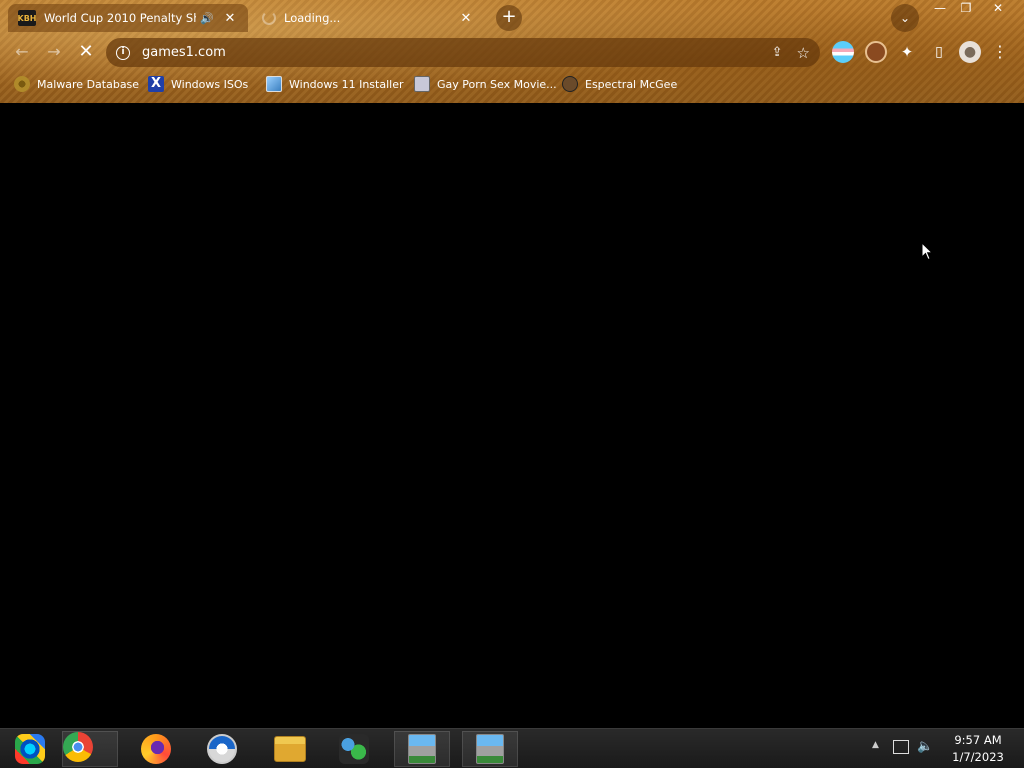 This screenshot has width=1024, height=768. Describe the element at coordinates (88, 84) in the screenshot. I see `bookmark-label: Malware Database` at that location.